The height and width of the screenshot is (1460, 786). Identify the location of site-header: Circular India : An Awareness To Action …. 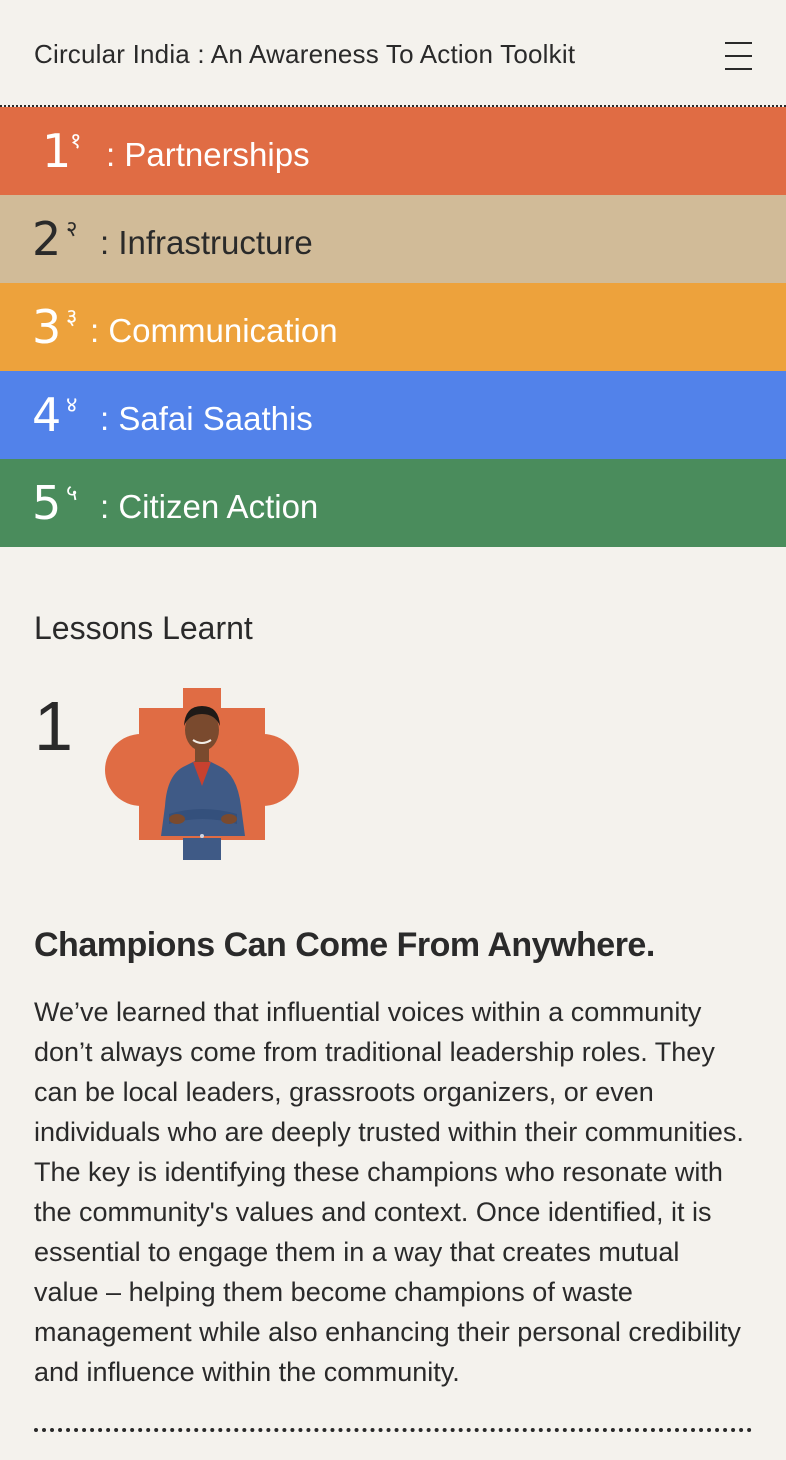
(393, 53).